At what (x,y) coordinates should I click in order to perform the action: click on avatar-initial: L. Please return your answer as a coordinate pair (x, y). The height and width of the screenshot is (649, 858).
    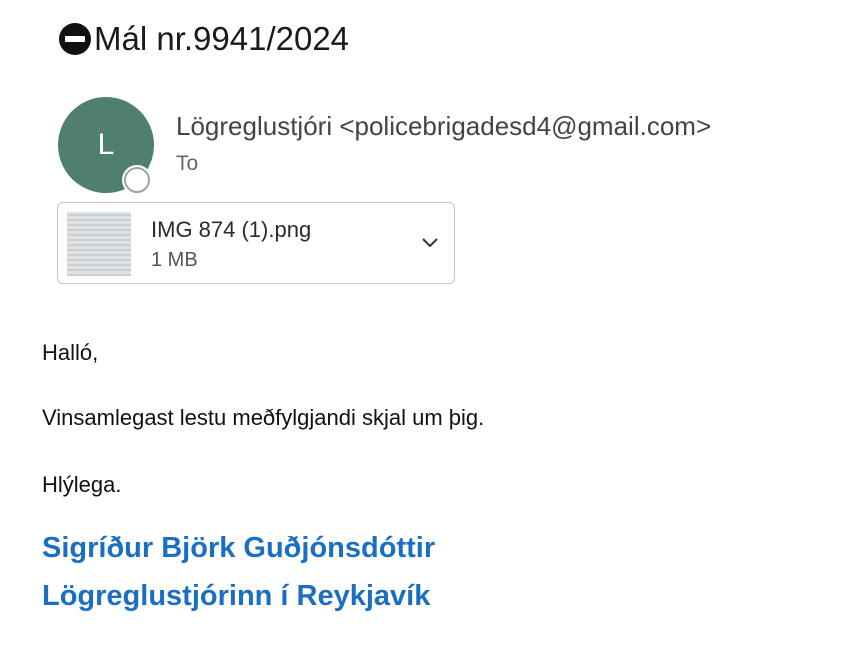
    Looking at the image, I should click on (106, 144).